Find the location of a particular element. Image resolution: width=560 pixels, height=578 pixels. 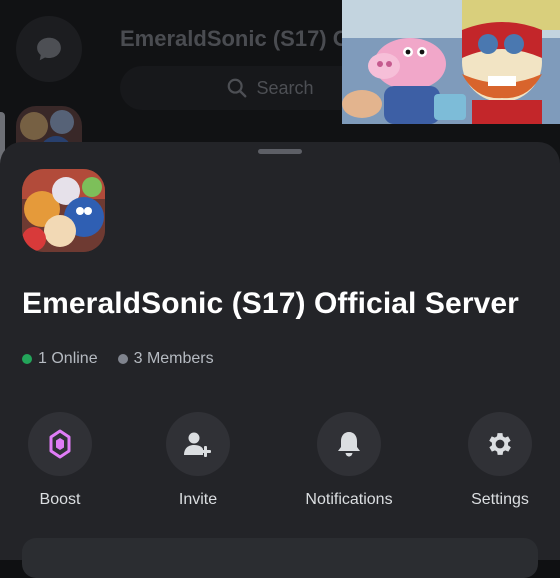

settings-label: Settings is located at coordinates (500, 499).